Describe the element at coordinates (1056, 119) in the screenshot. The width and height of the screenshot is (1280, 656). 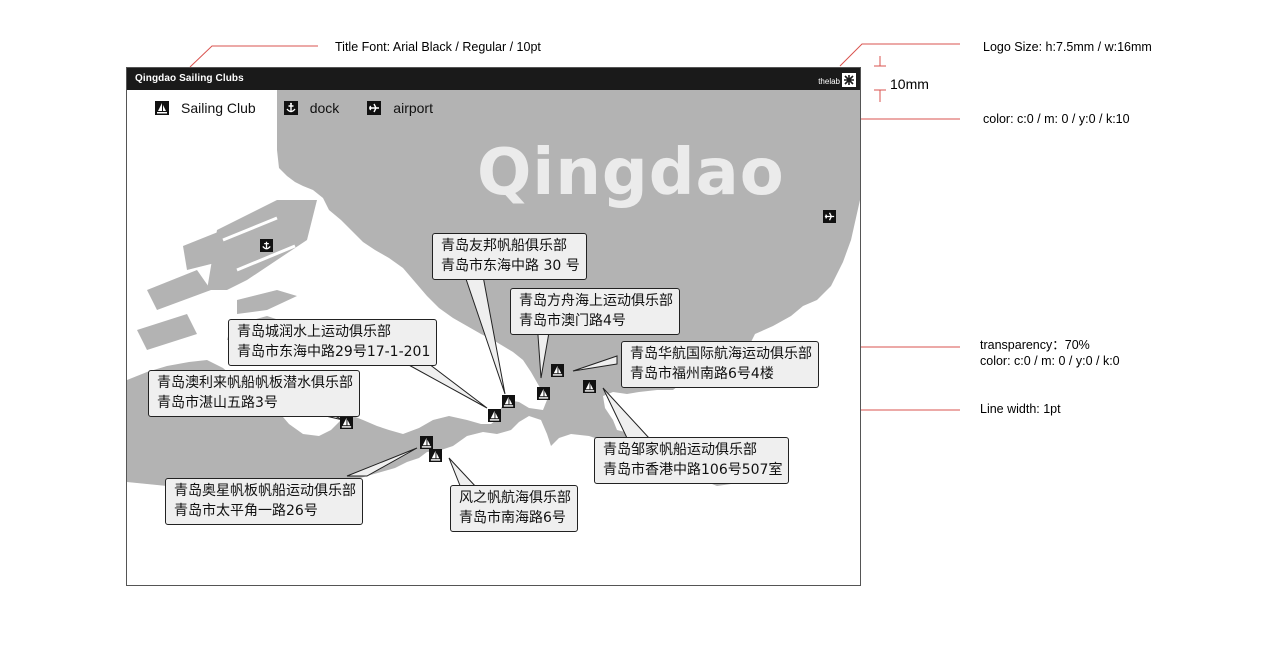
I see `map-color-note: color: c:0 / m: 0 / y:0 / k:10` at that location.